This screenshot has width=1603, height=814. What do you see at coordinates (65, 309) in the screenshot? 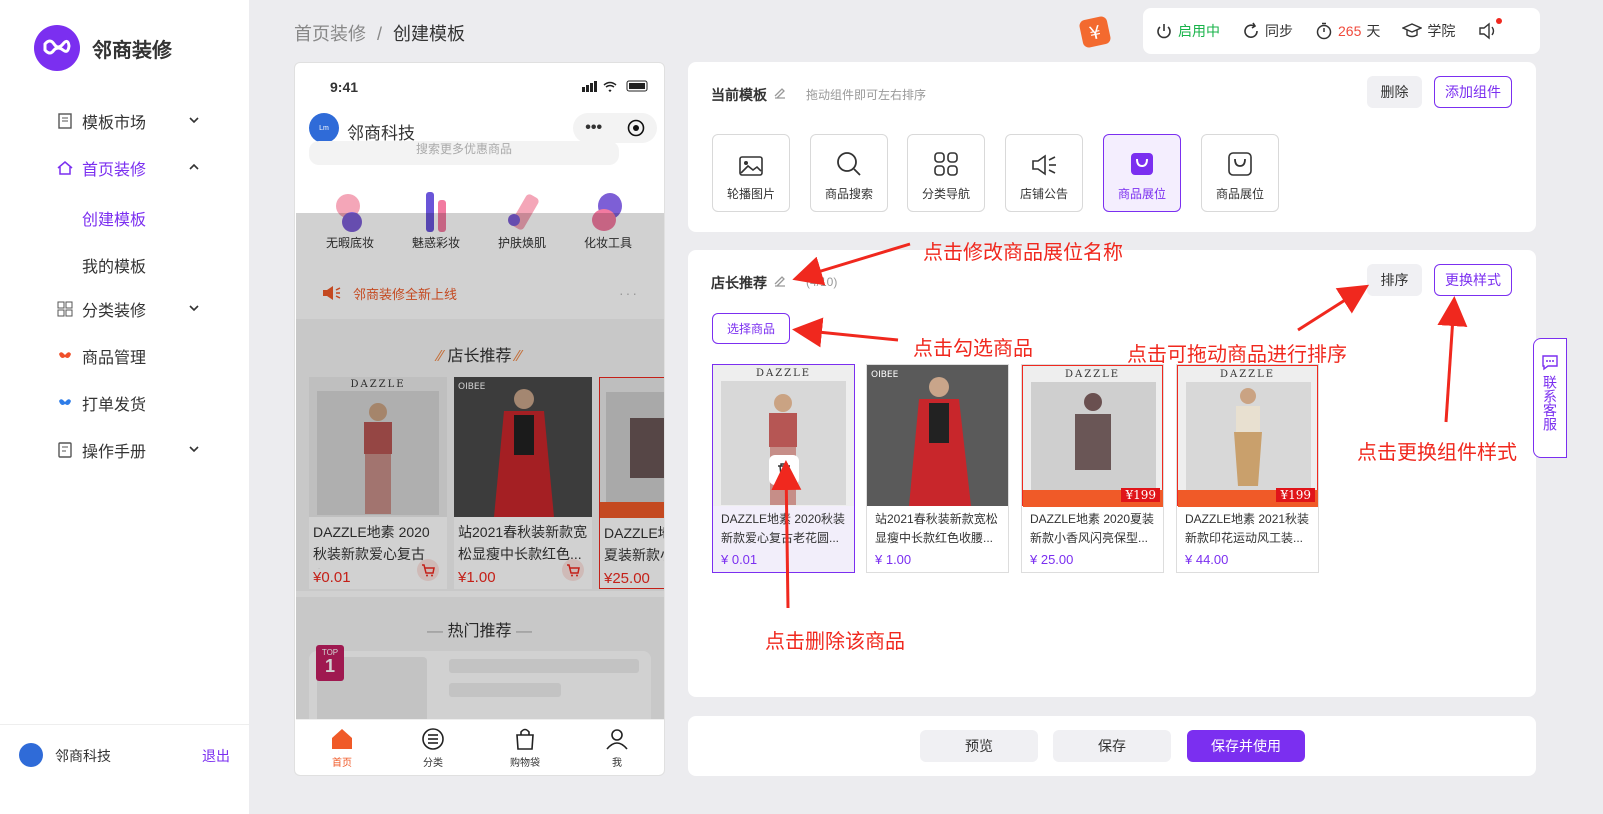
I see `category-icon` at bounding box center [65, 309].